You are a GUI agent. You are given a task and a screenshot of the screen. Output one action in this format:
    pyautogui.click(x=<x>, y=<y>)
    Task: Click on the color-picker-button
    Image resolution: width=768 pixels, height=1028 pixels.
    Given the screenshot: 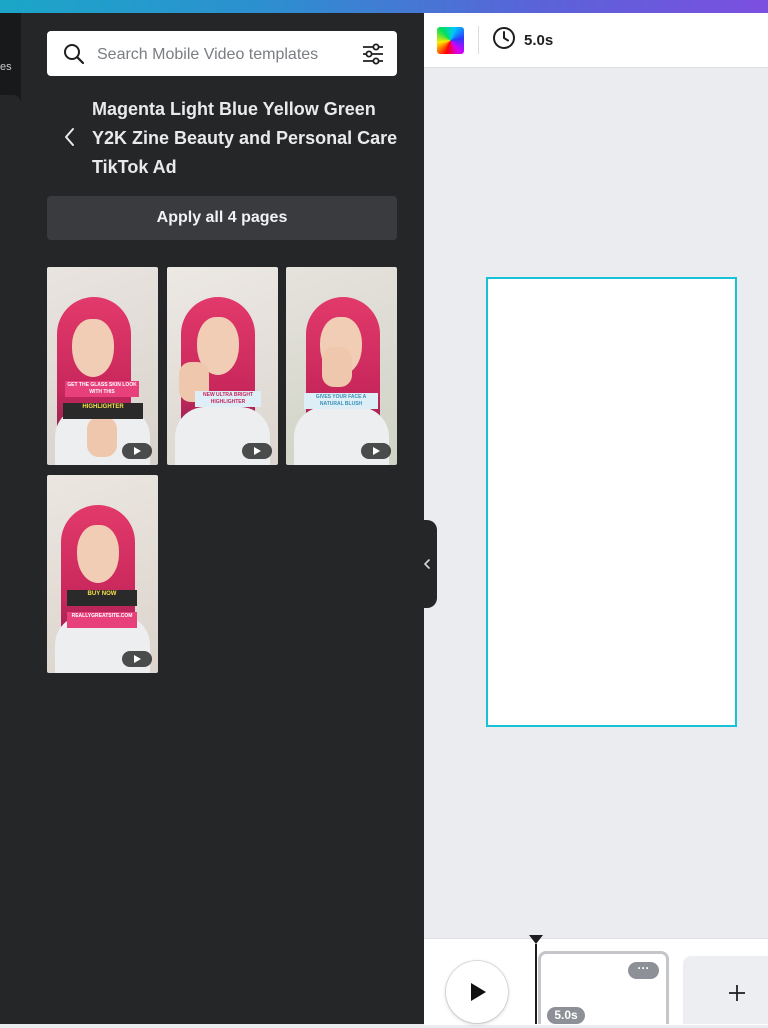 What is the action you would take?
    pyautogui.click(x=450, y=40)
    